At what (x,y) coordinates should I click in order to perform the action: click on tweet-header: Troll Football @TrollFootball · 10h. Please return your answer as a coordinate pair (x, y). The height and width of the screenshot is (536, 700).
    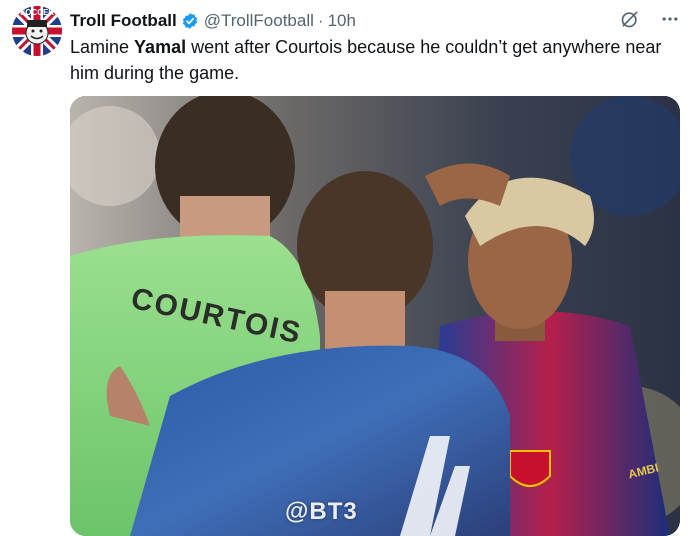
    Looking at the image, I should click on (375, 21).